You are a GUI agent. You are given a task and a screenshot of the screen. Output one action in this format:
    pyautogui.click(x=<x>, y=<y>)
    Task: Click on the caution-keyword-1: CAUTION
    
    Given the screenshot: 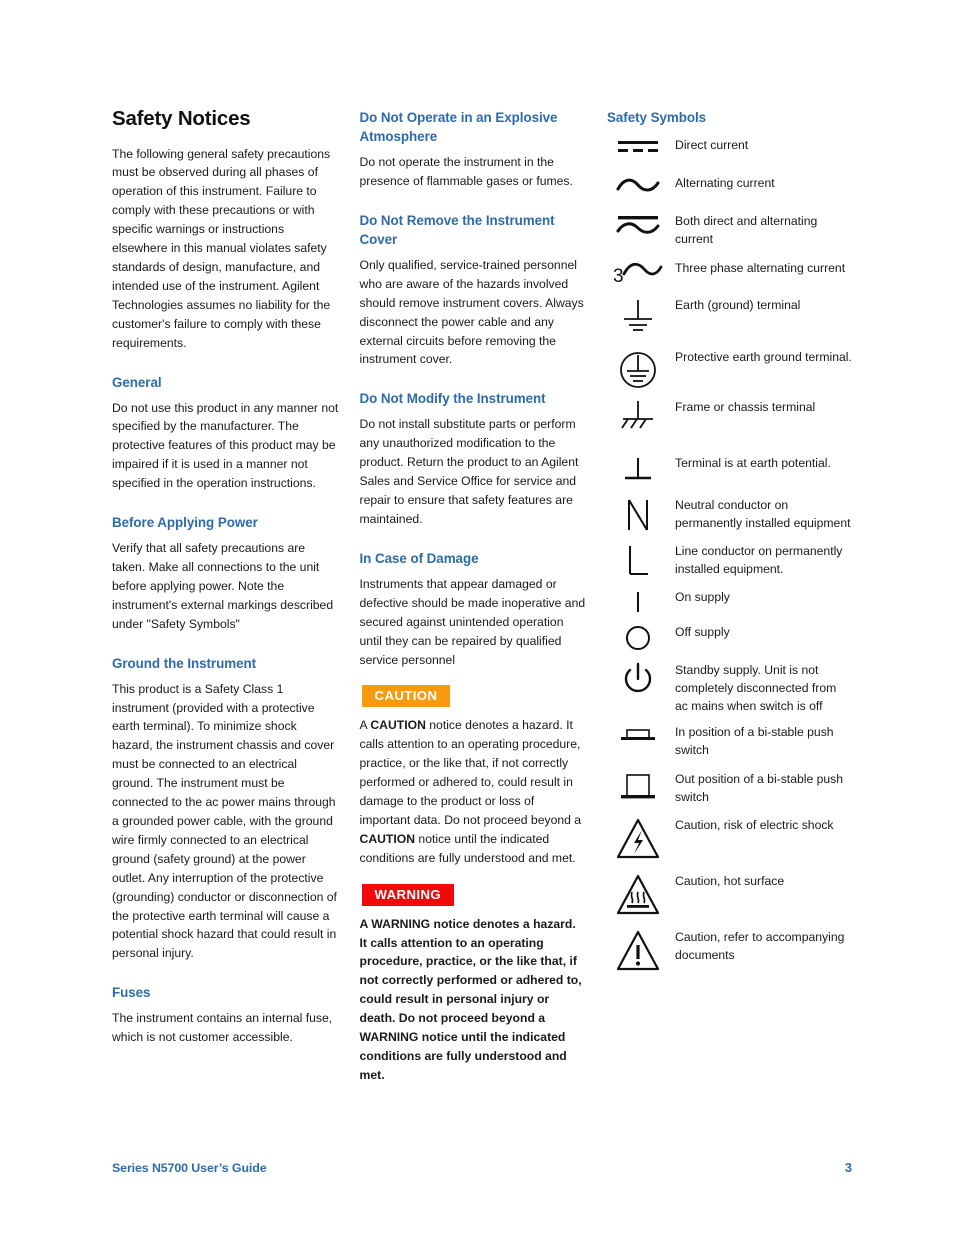 What is the action you would take?
    pyautogui.click(x=398, y=725)
    